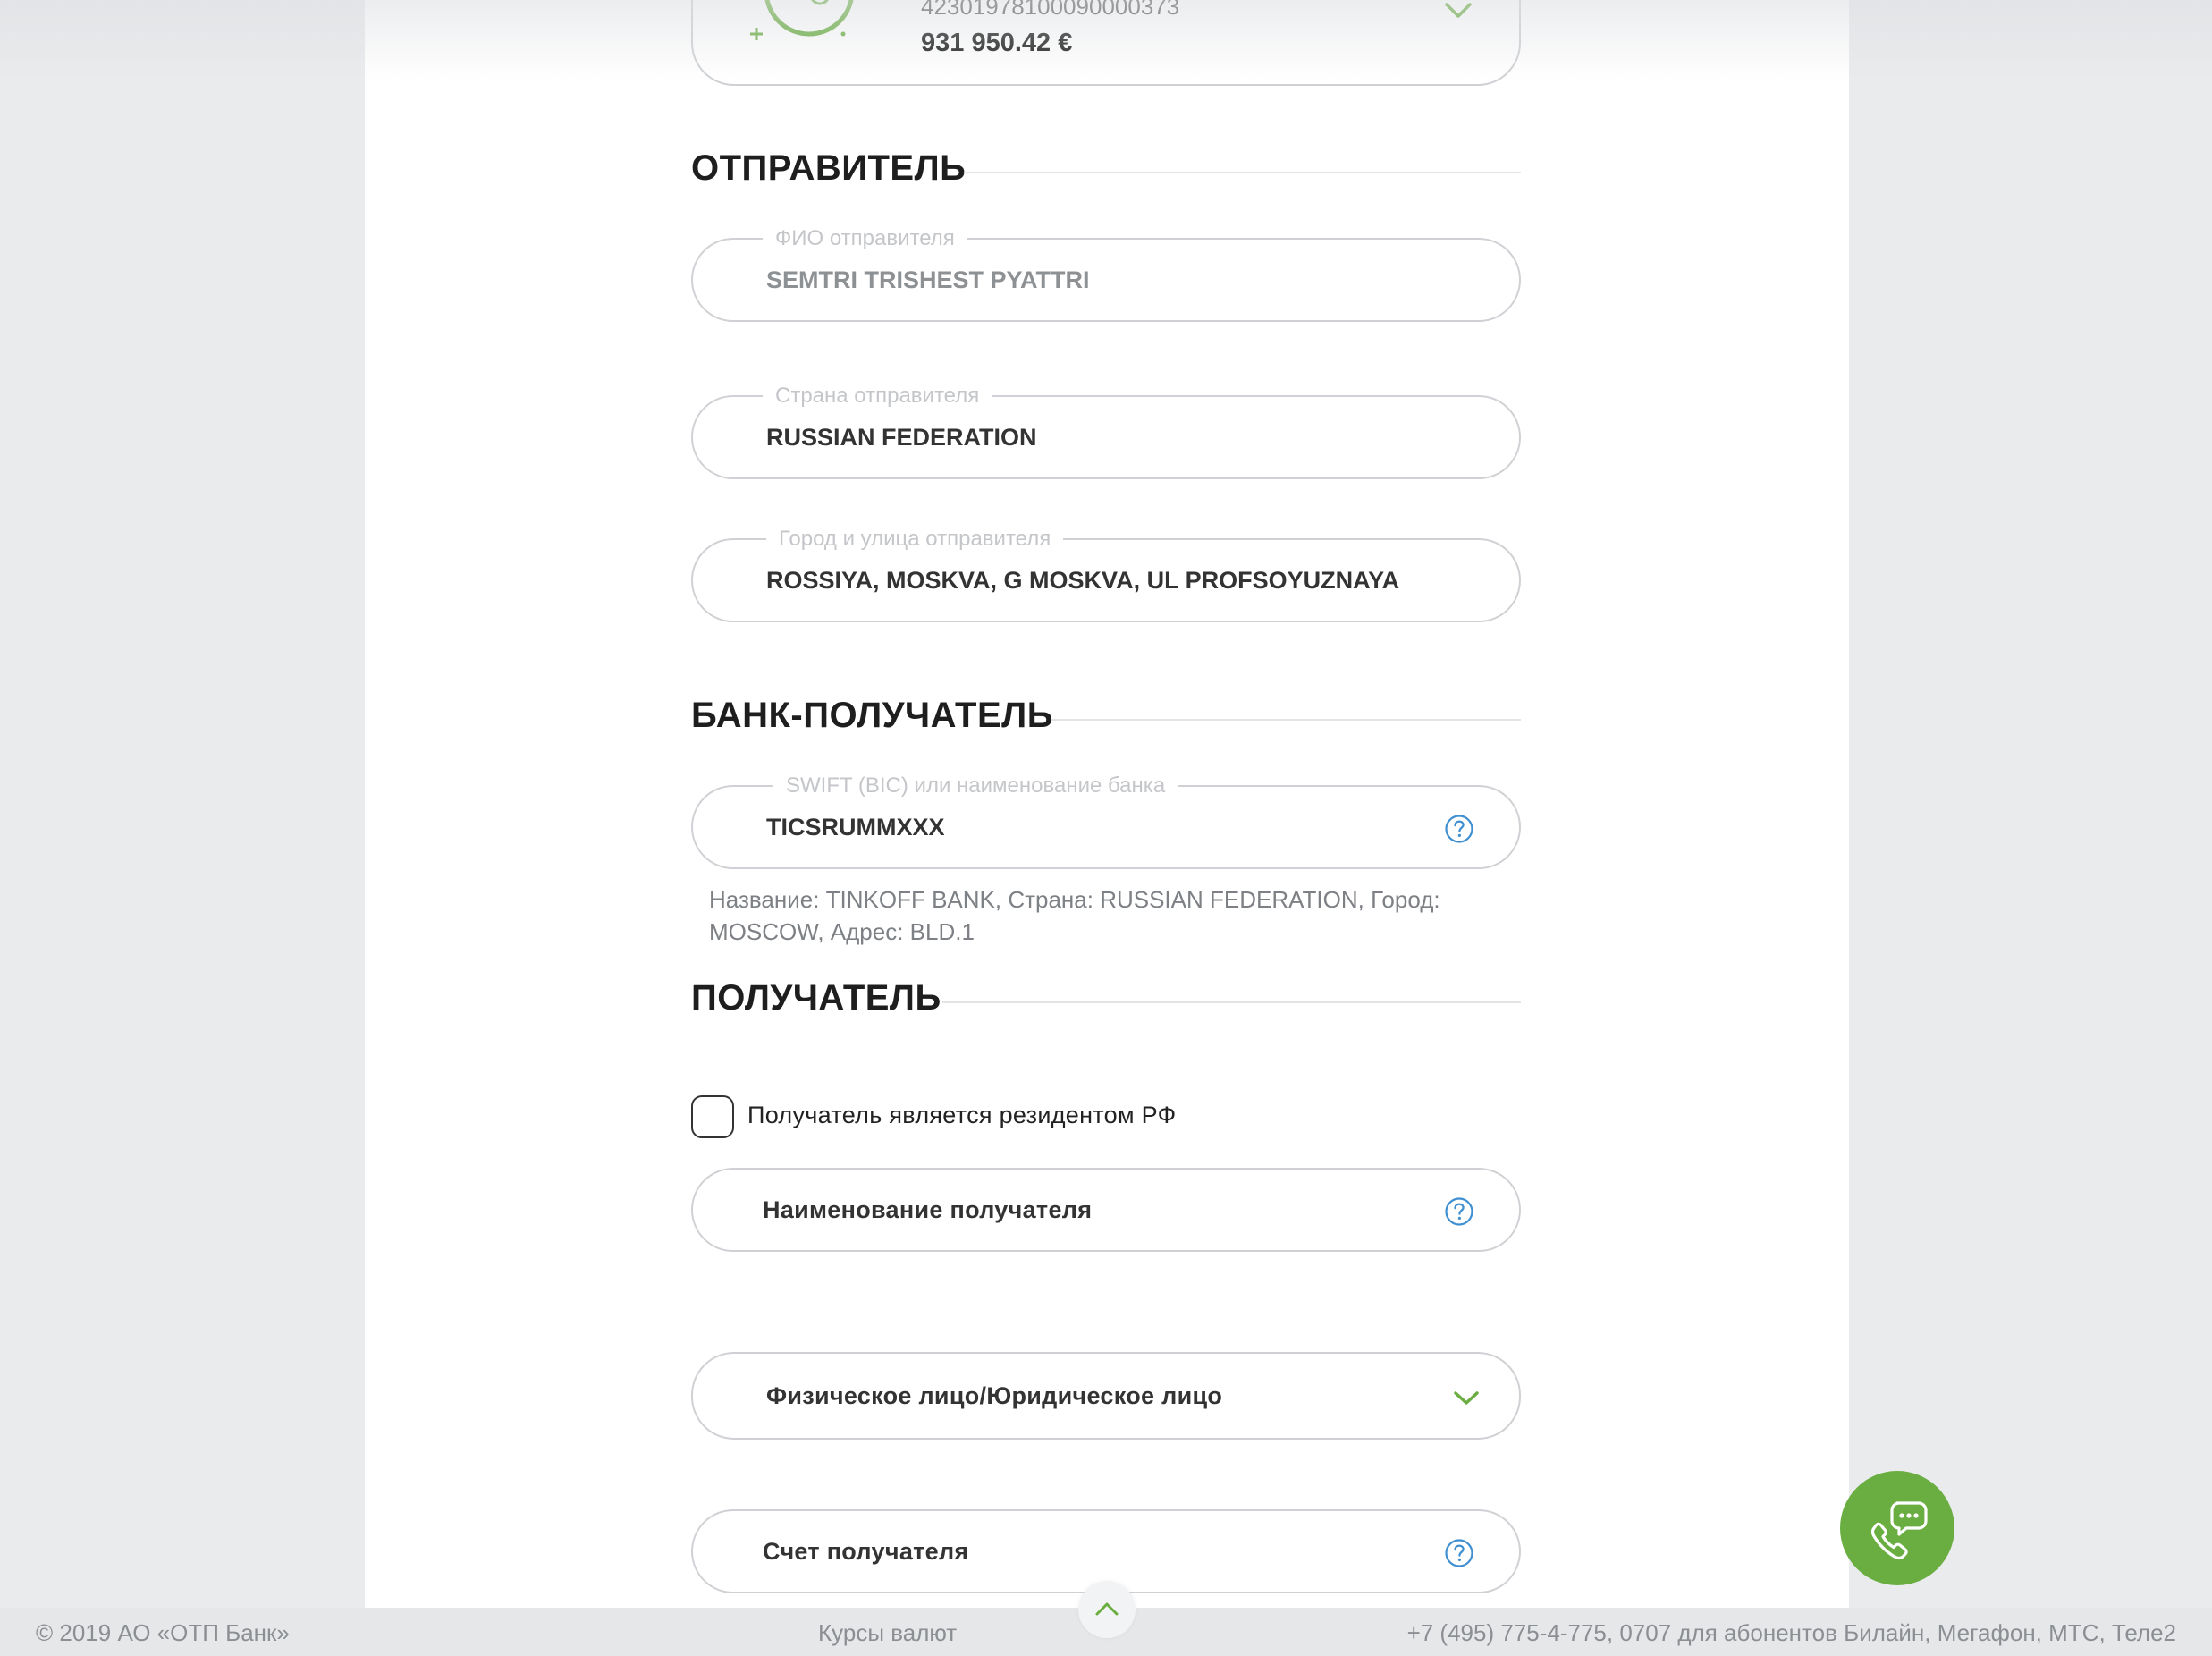  Describe the element at coordinates (1106, 1210) in the screenshot. I see `recipient-name-field: Наименование получателя` at that location.